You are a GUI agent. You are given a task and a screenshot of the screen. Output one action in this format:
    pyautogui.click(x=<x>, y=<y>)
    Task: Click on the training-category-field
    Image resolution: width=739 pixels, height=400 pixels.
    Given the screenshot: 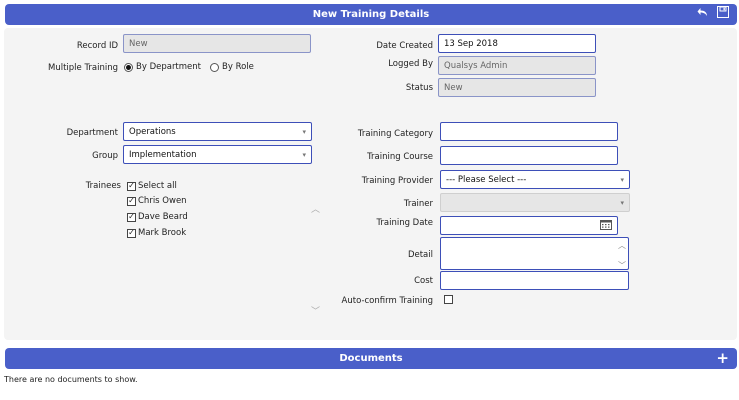 What is the action you would take?
    pyautogui.click(x=529, y=131)
    